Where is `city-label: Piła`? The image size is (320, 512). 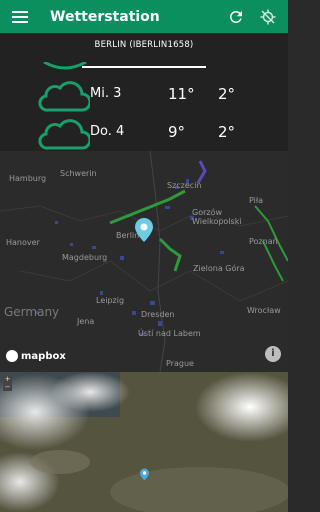 city-label: Piła is located at coordinates (256, 200).